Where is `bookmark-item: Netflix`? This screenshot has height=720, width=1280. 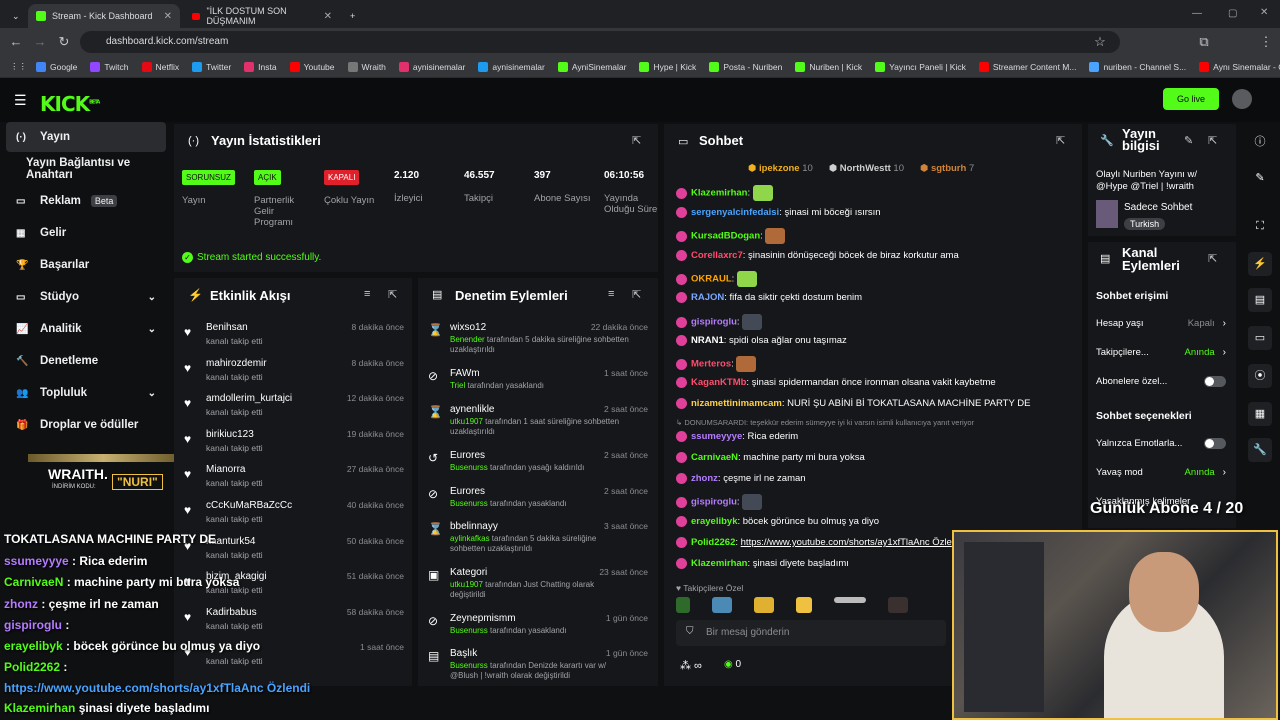 bookmark-item: Netflix is located at coordinates (160, 66).